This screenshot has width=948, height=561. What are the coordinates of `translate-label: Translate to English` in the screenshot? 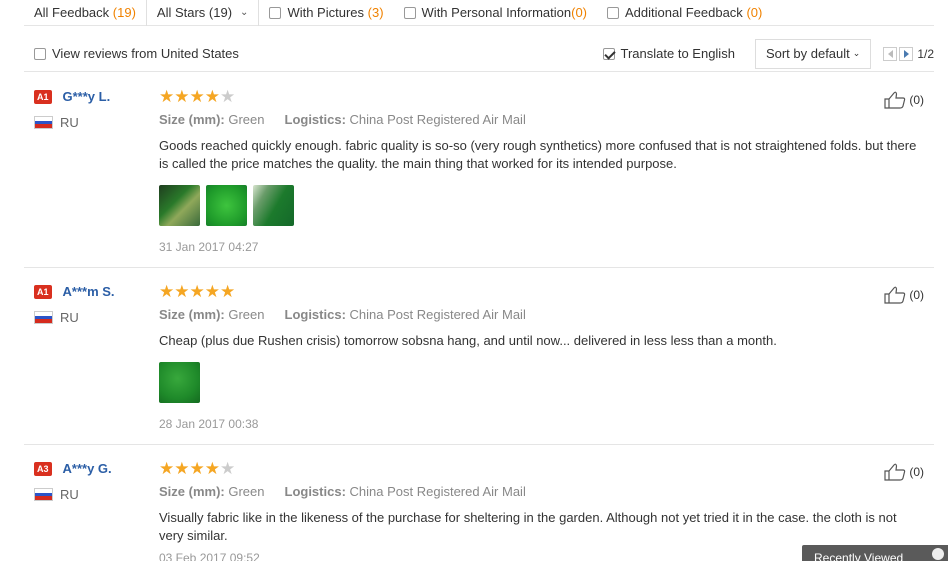 It's located at (677, 53).